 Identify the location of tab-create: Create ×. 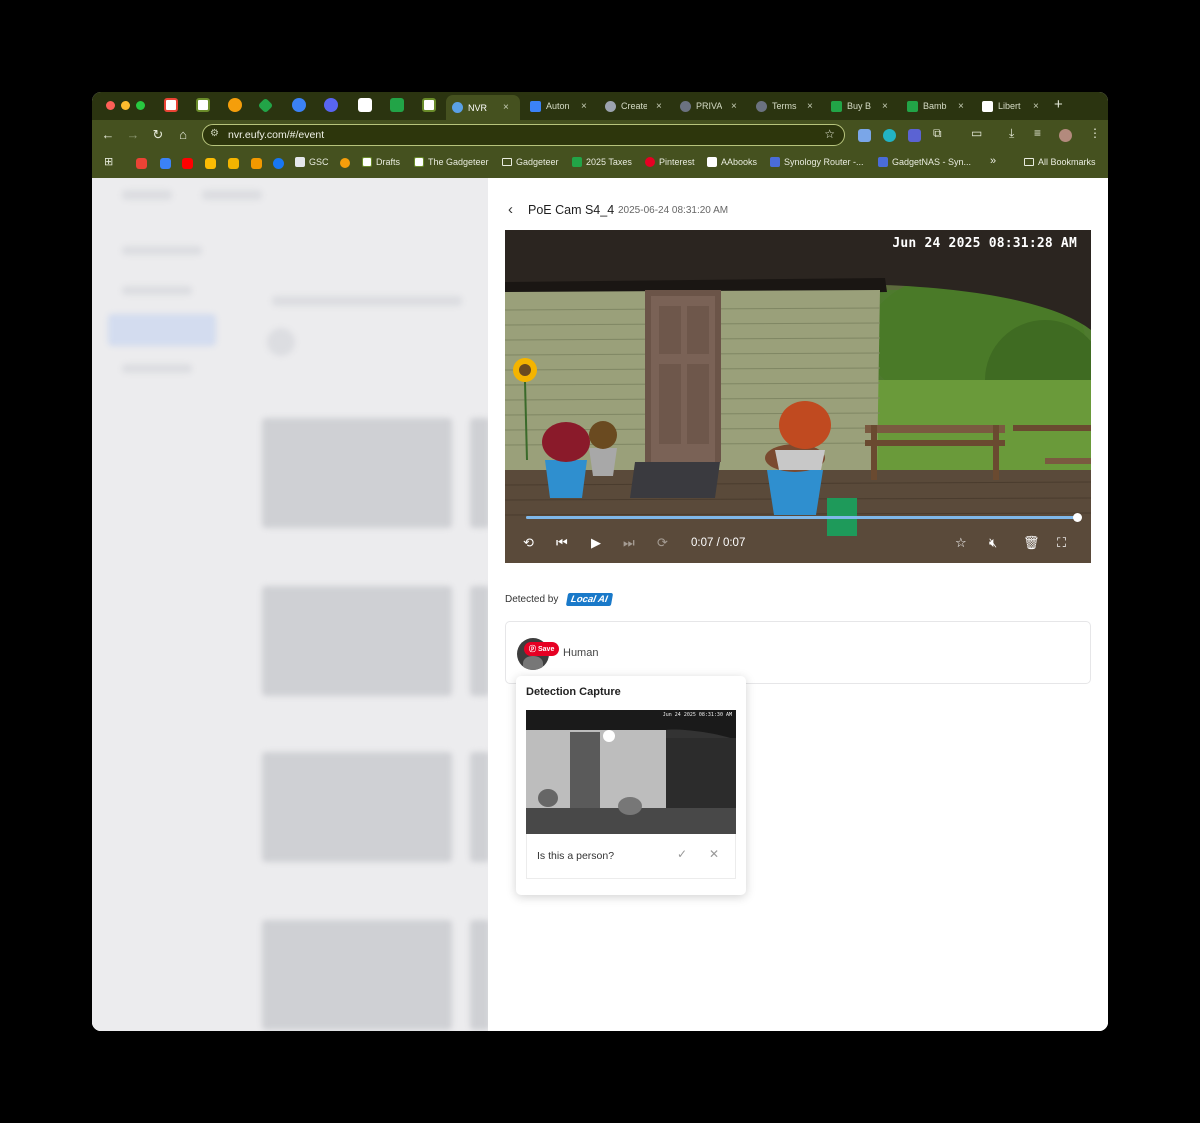
(634, 106).